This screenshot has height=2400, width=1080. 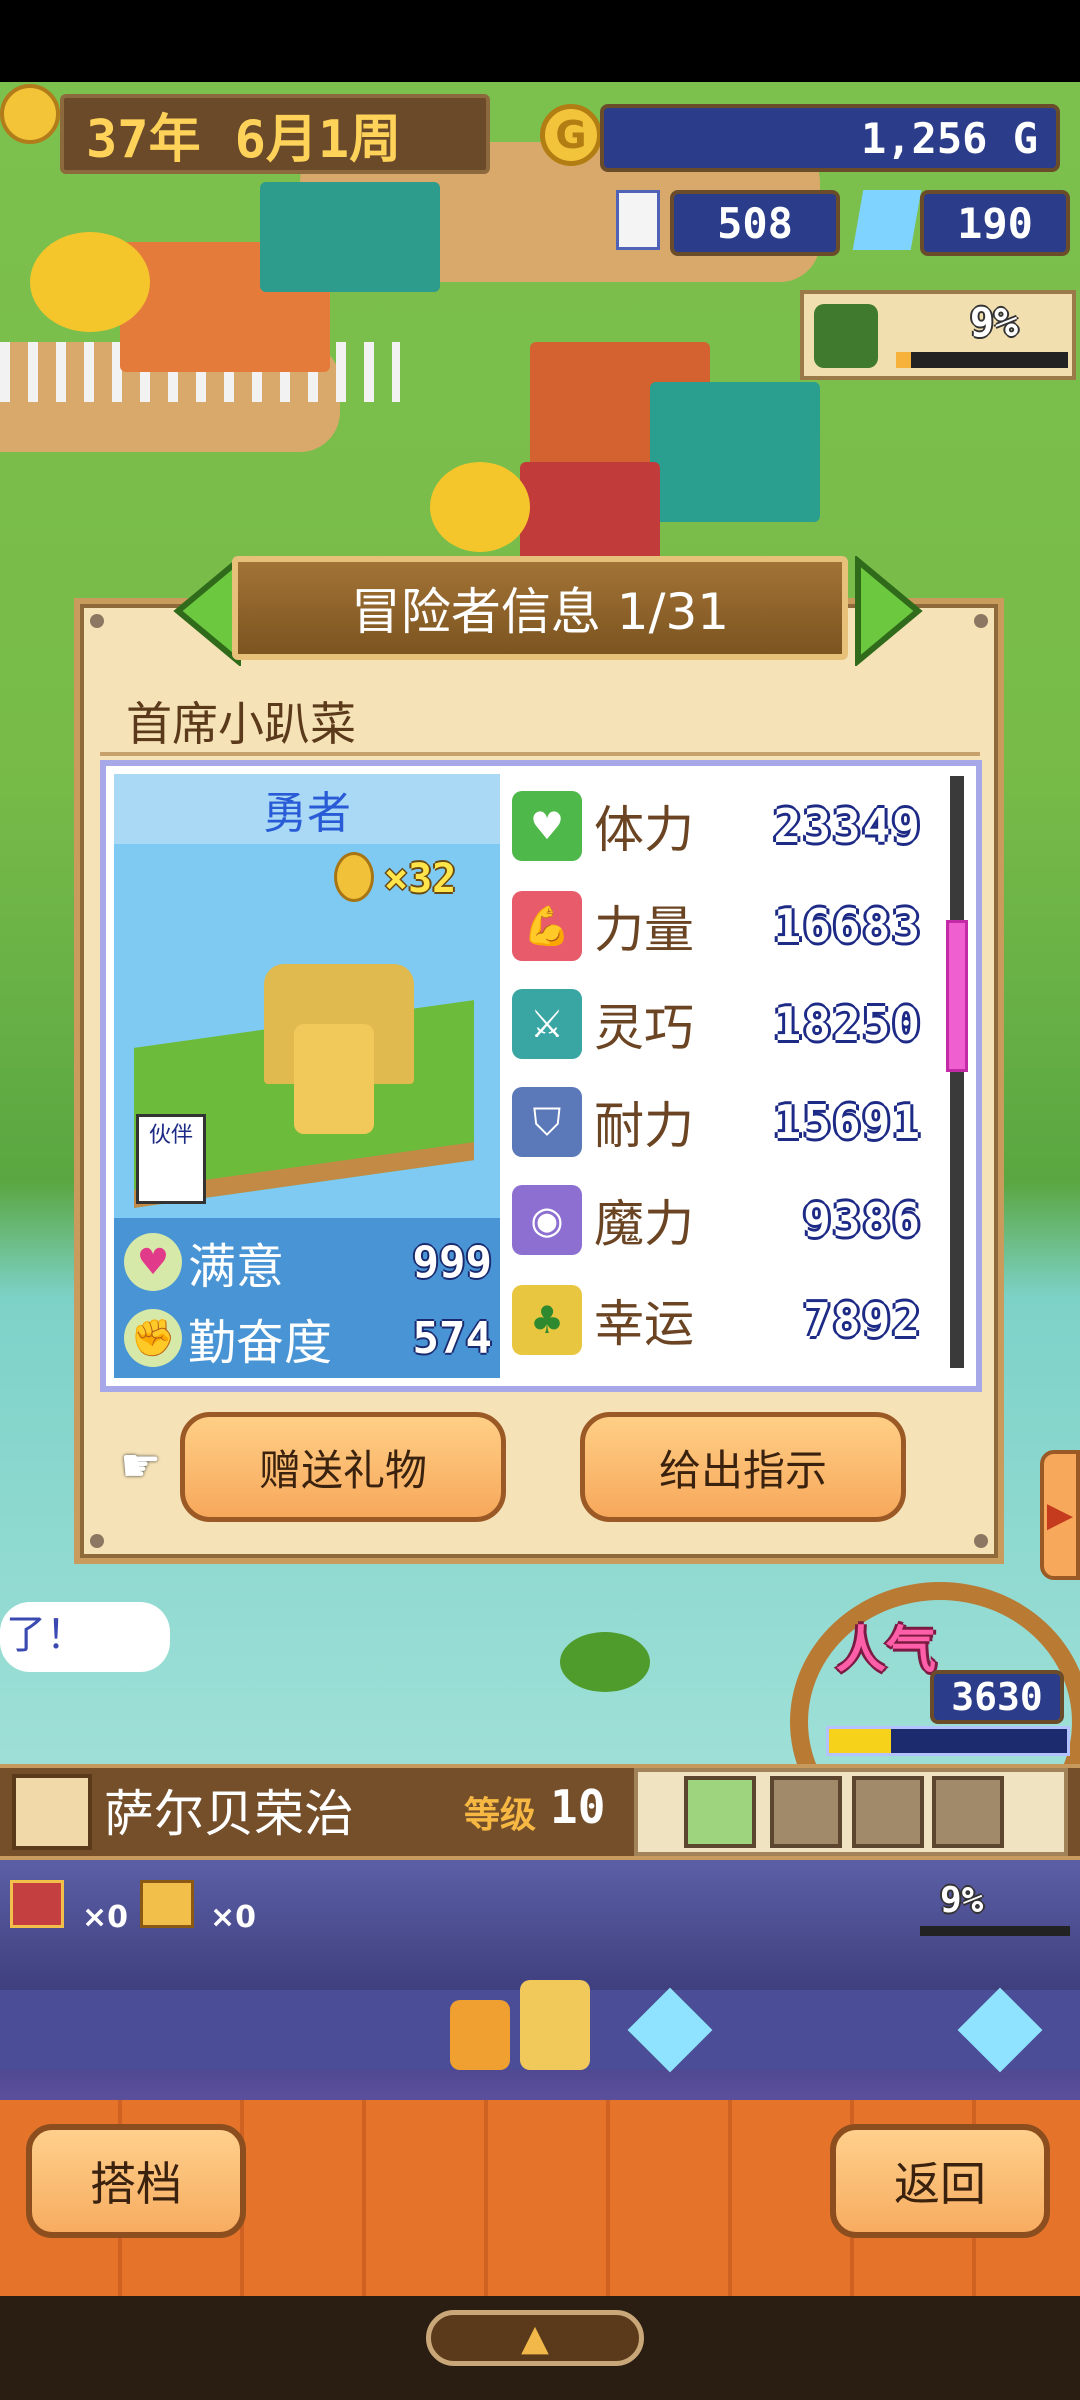 What do you see at coordinates (547, 1122) in the screenshot?
I see `shield-icon: ⛉` at bounding box center [547, 1122].